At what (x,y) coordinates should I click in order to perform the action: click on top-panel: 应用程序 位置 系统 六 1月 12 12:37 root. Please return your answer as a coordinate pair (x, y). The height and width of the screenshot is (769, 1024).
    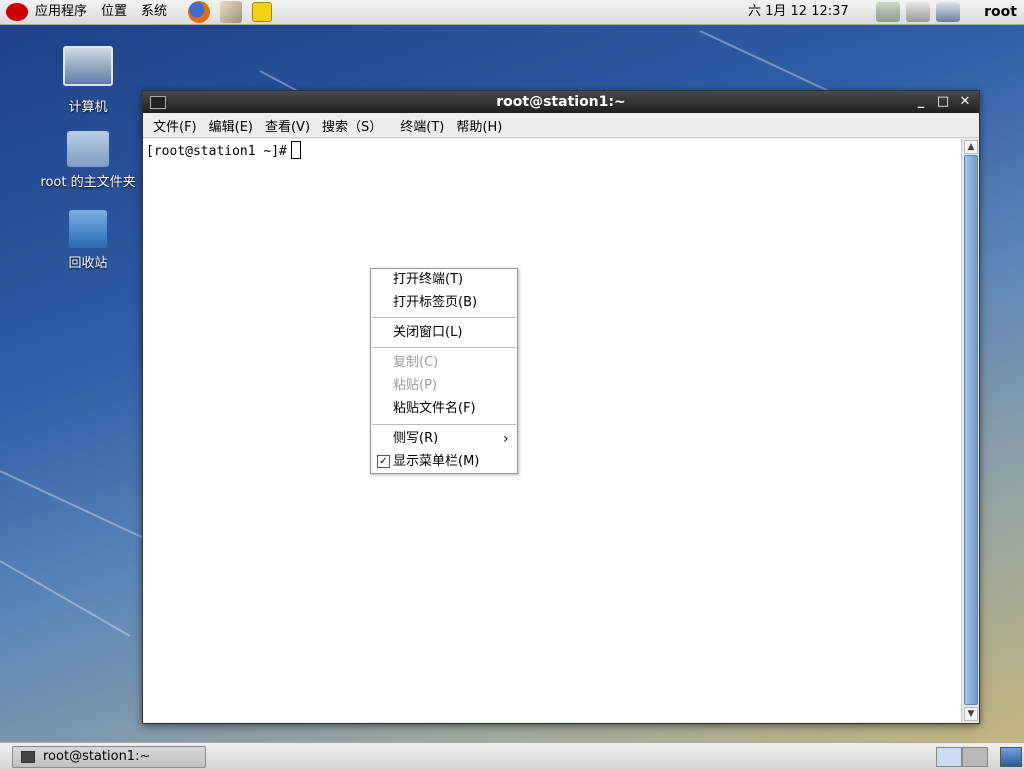
    Looking at the image, I should click on (512, 12).